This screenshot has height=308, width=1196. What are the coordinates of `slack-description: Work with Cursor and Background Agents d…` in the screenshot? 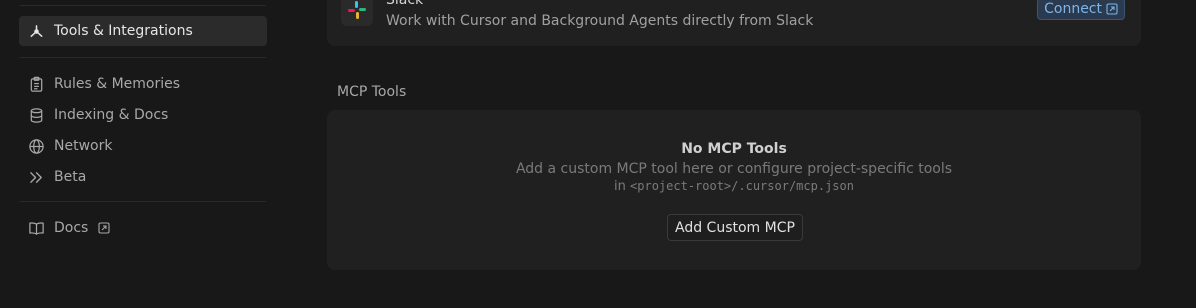 It's located at (600, 21).